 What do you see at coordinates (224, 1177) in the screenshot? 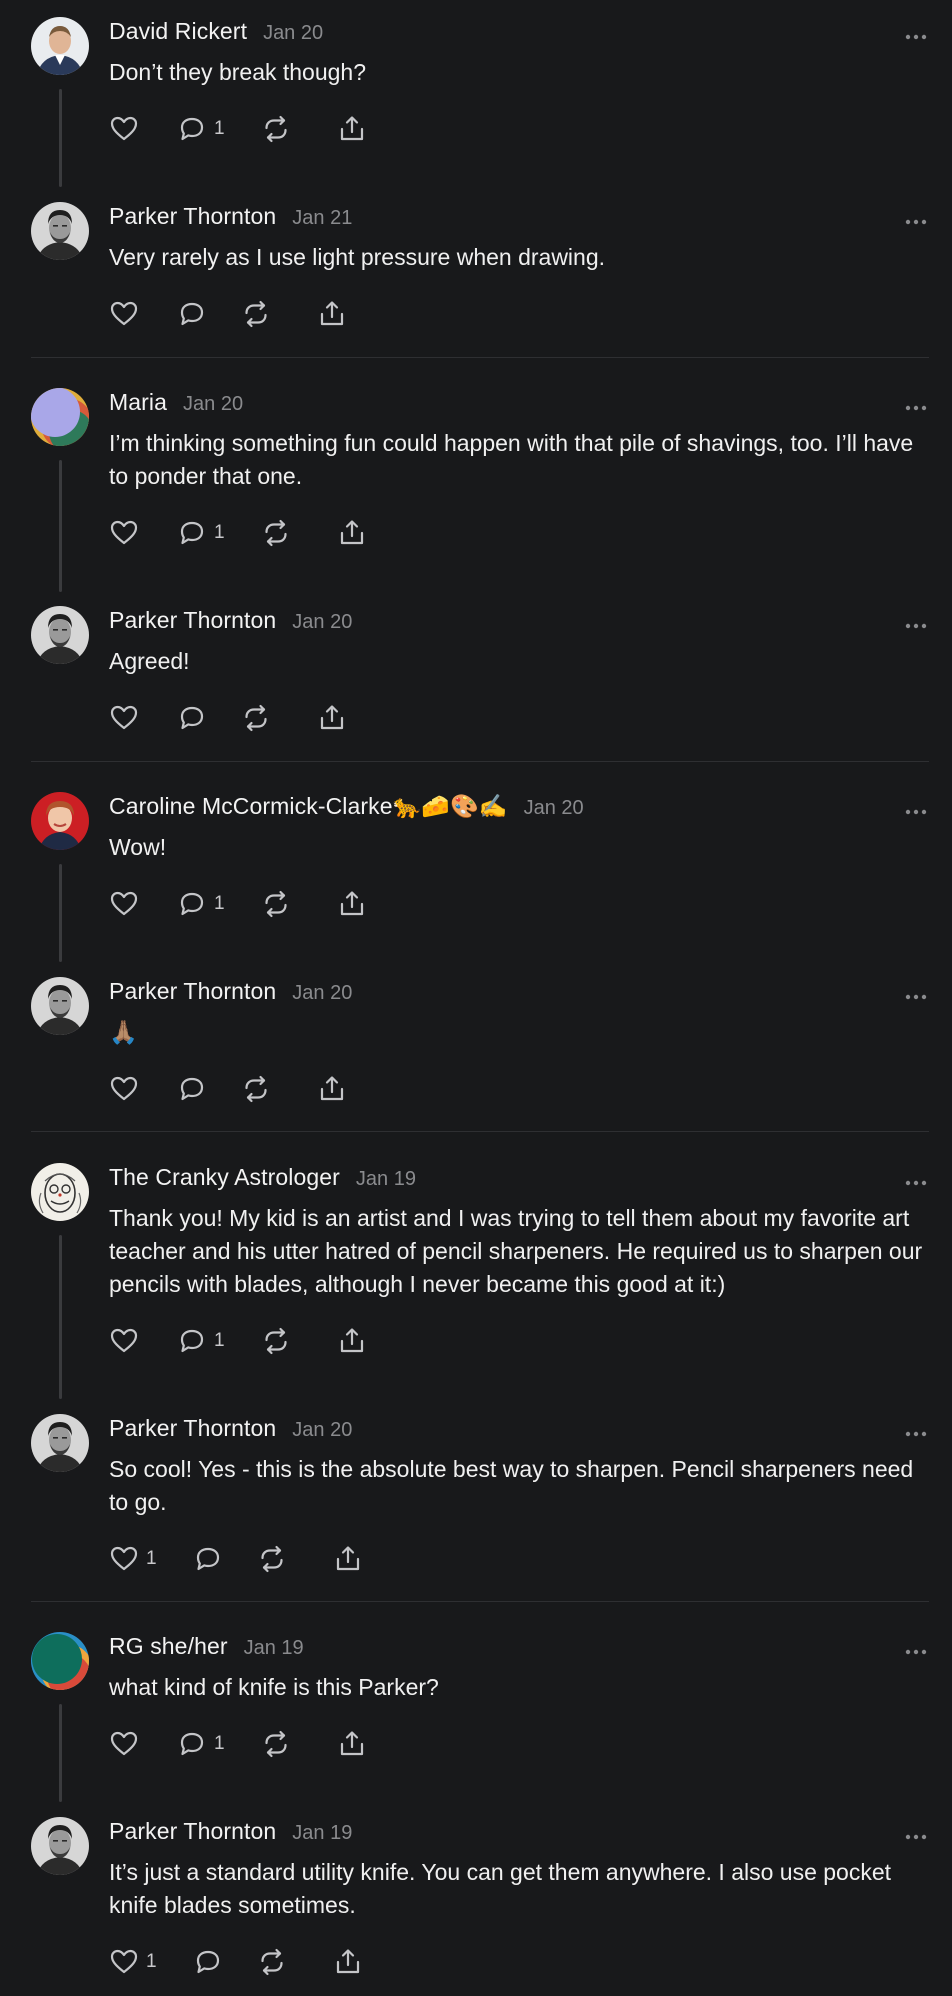
I see `author-name: The Cranky Astrologer` at bounding box center [224, 1177].